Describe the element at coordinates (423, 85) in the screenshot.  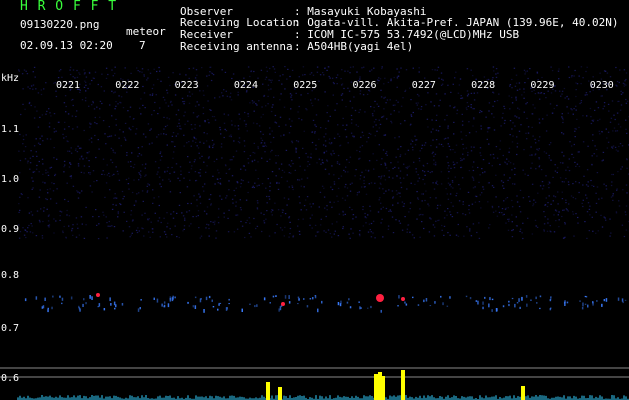
I see `x-tick-label: 0227` at that location.